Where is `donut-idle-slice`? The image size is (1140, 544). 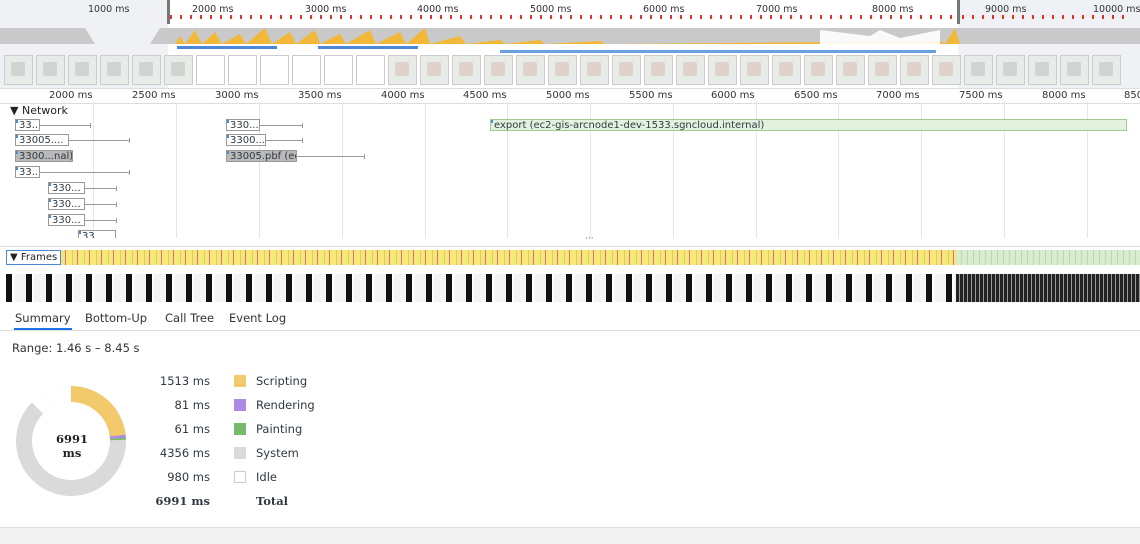
donut-idle-slice is located at coordinates (55, 401).